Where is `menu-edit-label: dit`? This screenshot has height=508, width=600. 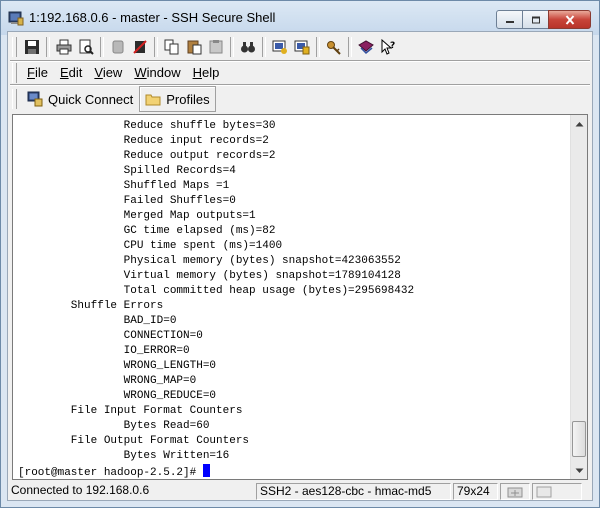
menu-edit-label: dit is located at coordinates (75, 72).